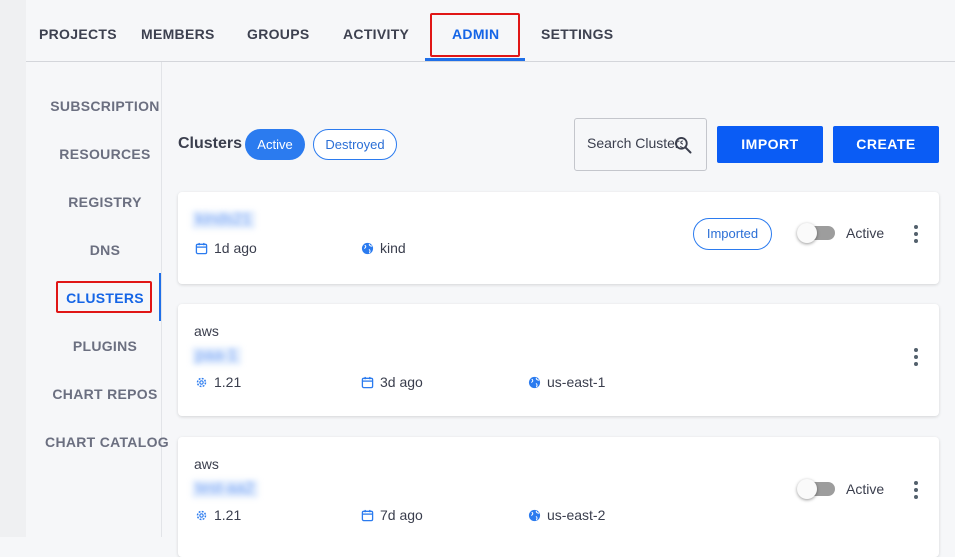 The image size is (955, 557). What do you see at coordinates (105, 202) in the screenshot?
I see `sidebar-item-registry: REGISTRY` at bounding box center [105, 202].